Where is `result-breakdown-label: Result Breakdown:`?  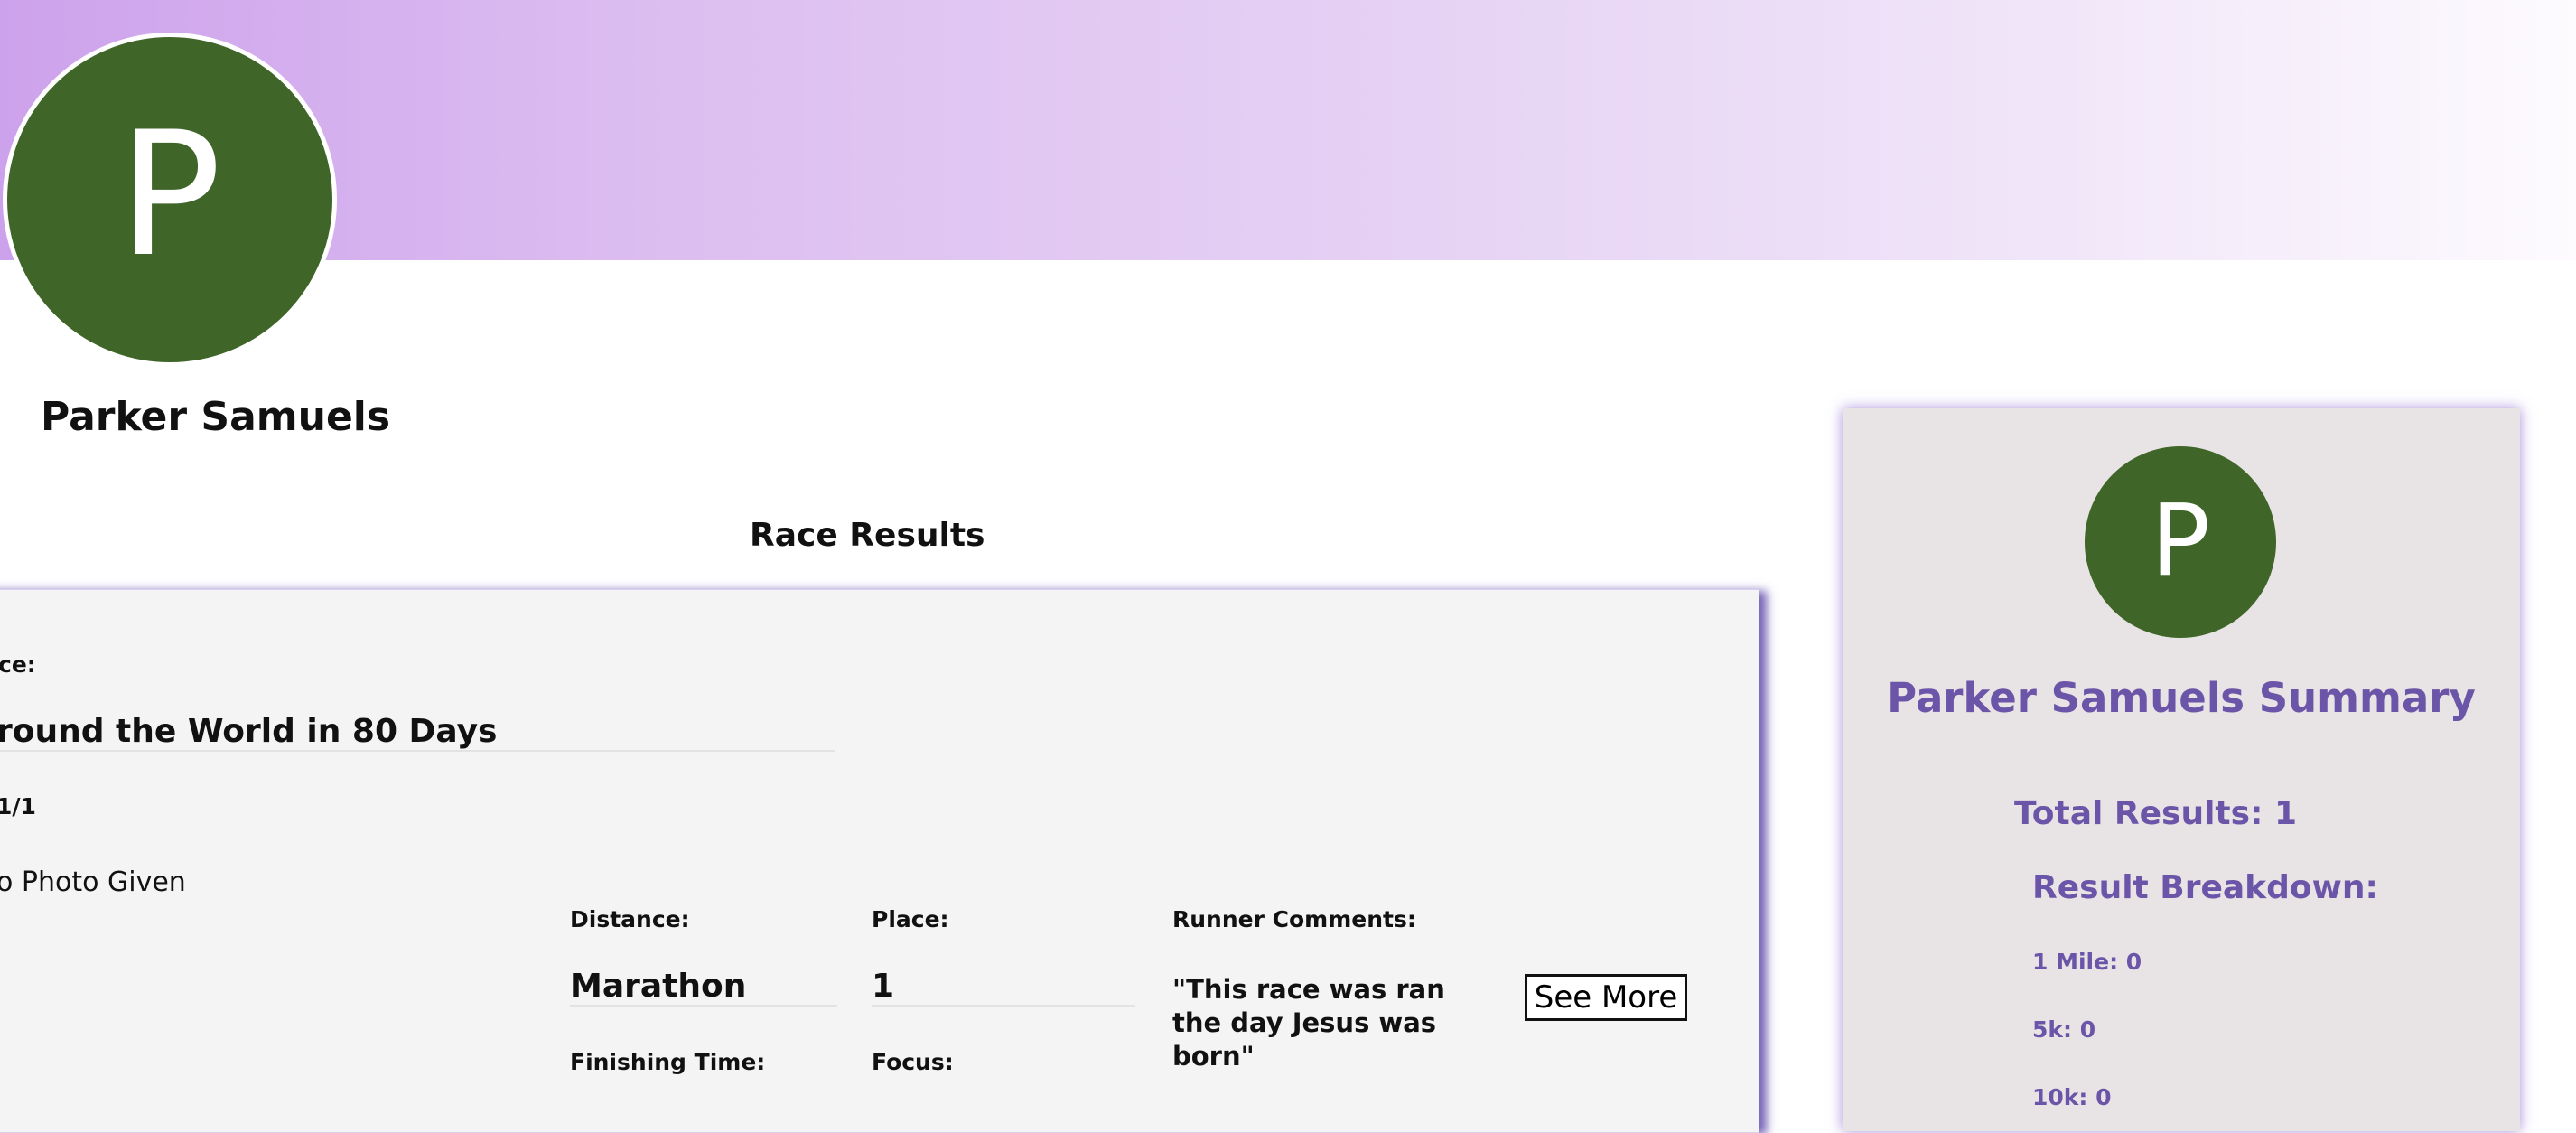 result-breakdown-label: Result Breakdown: is located at coordinates (2205, 887).